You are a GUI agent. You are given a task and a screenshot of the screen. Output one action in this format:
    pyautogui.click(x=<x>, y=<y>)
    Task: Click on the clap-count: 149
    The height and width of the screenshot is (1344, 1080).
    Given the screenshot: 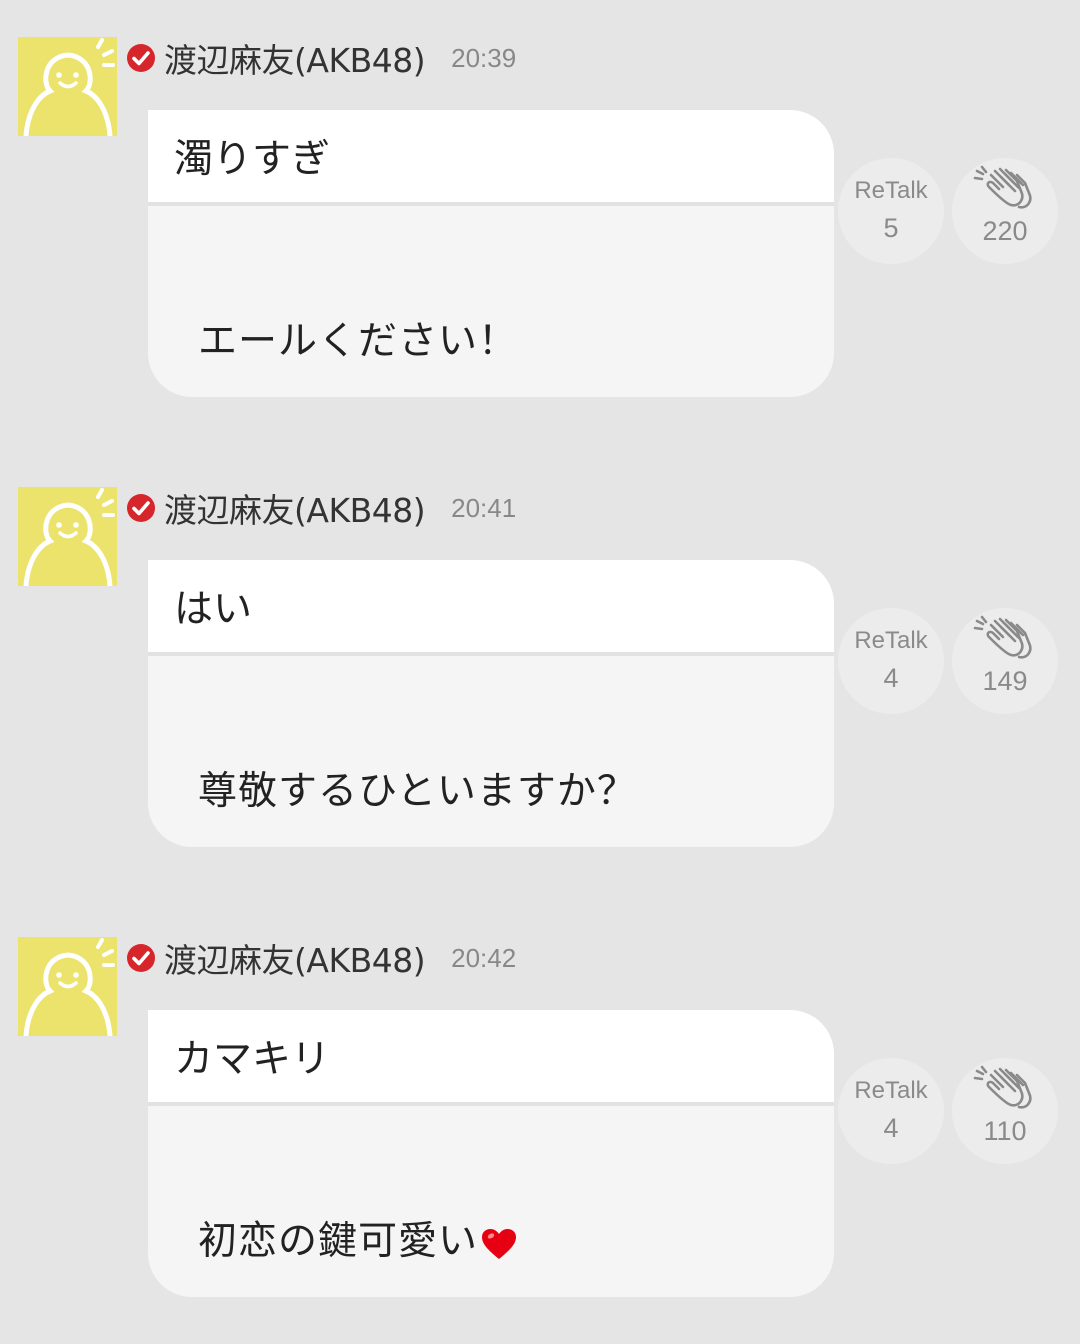 What is the action you would take?
    pyautogui.click(x=1005, y=681)
    